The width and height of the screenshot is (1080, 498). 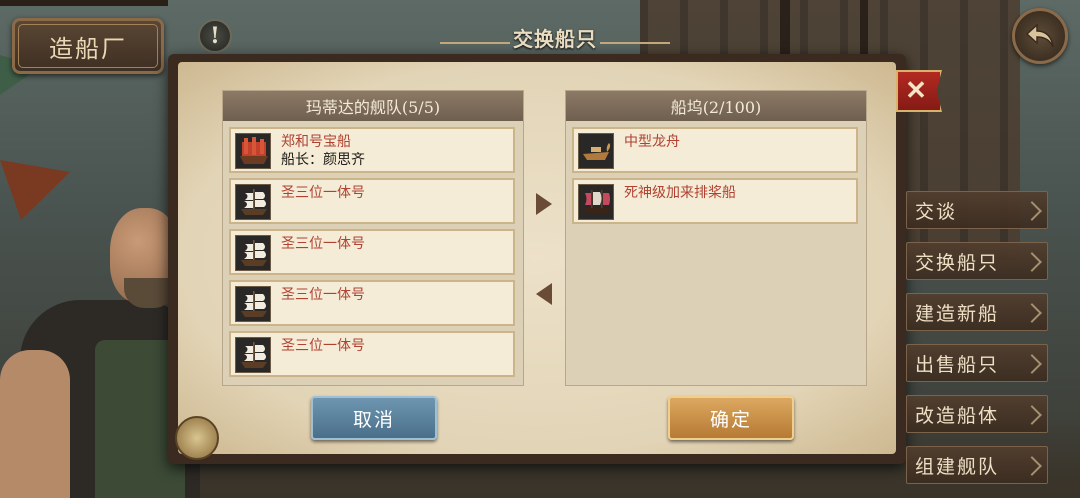 I want to click on confirm-button-label: 确定, so click(x=730, y=419).